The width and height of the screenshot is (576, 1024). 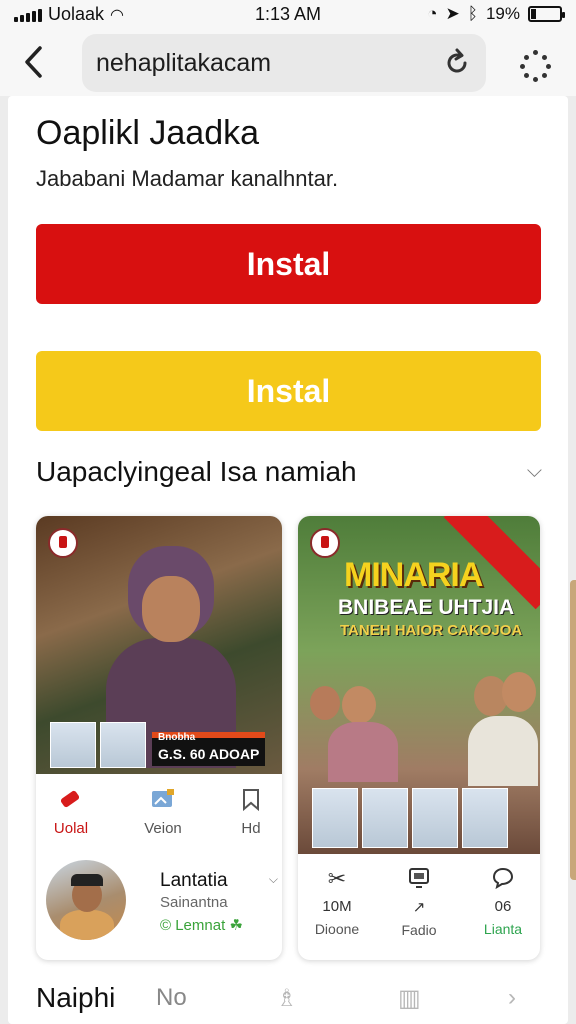 What do you see at coordinates (273, 879) in the screenshot?
I see `channel-more-icon: ⌵` at bounding box center [273, 879].